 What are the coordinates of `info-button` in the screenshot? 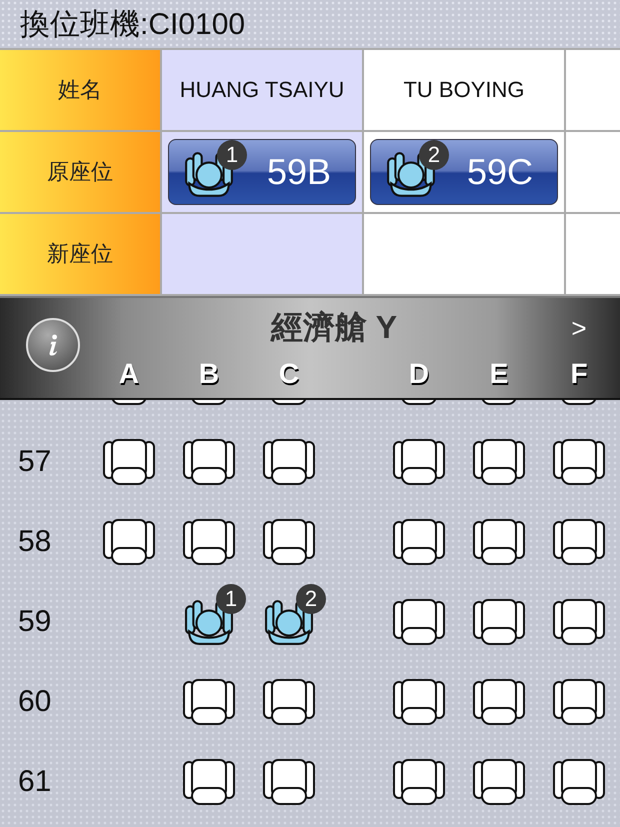 It's located at (53, 345).